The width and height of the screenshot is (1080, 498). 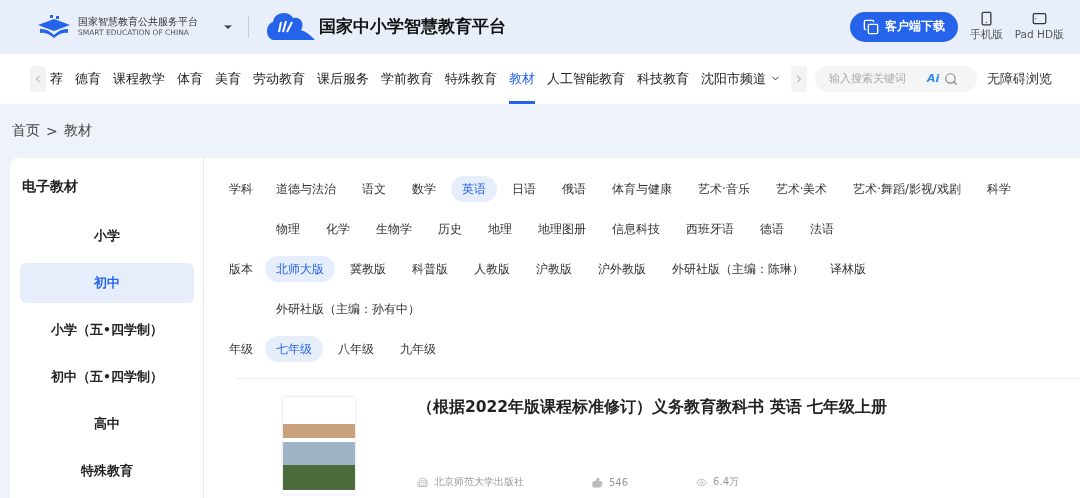 What do you see at coordinates (597, 482) in the screenshot?
I see `thumbs-up-icon` at bounding box center [597, 482].